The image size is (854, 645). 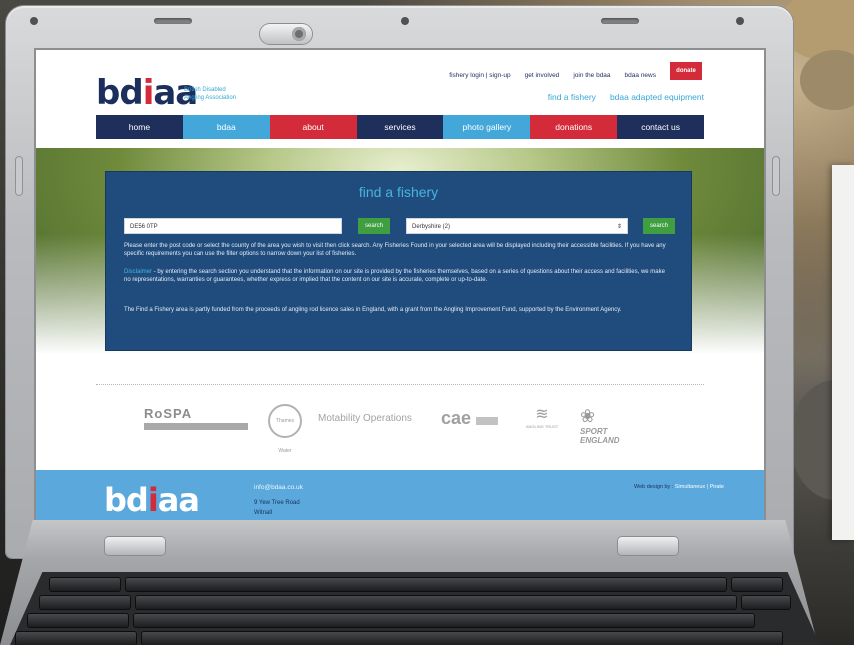 What do you see at coordinates (365, 418) in the screenshot?
I see `motability-logo: Motability Operations` at bounding box center [365, 418].